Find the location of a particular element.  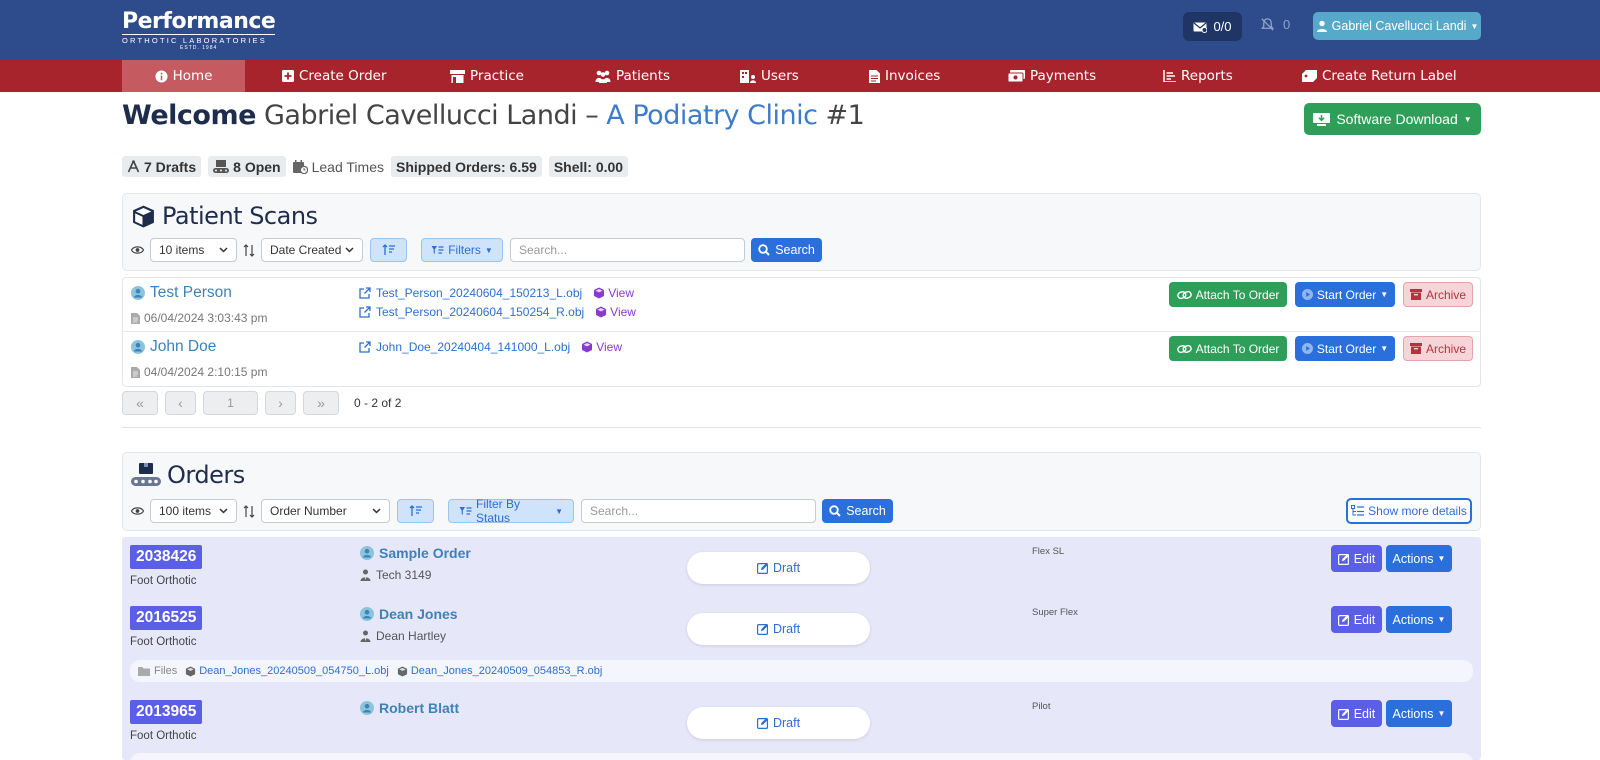

scans-sort-direction-button is located at coordinates (388, 250).